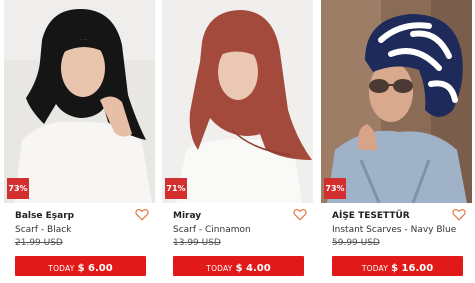 The width and height of the screenshot is (475, 283). I want to click on discount-badge: 71%, so click(176, 188).